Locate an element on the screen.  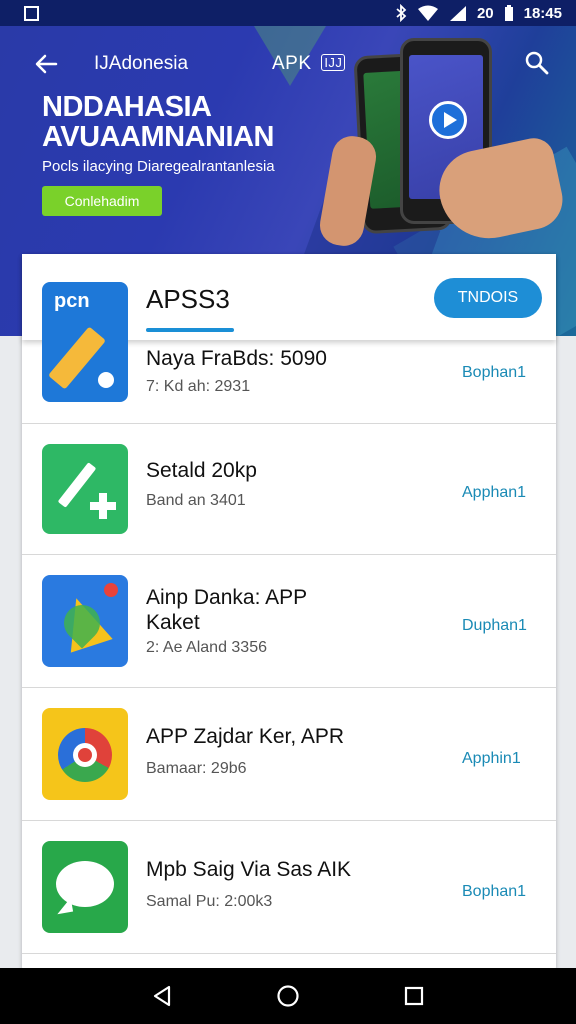
banner-subtitle: Pocls ilacying Diaregealrantanlesia is located at coordinates (158, 166).